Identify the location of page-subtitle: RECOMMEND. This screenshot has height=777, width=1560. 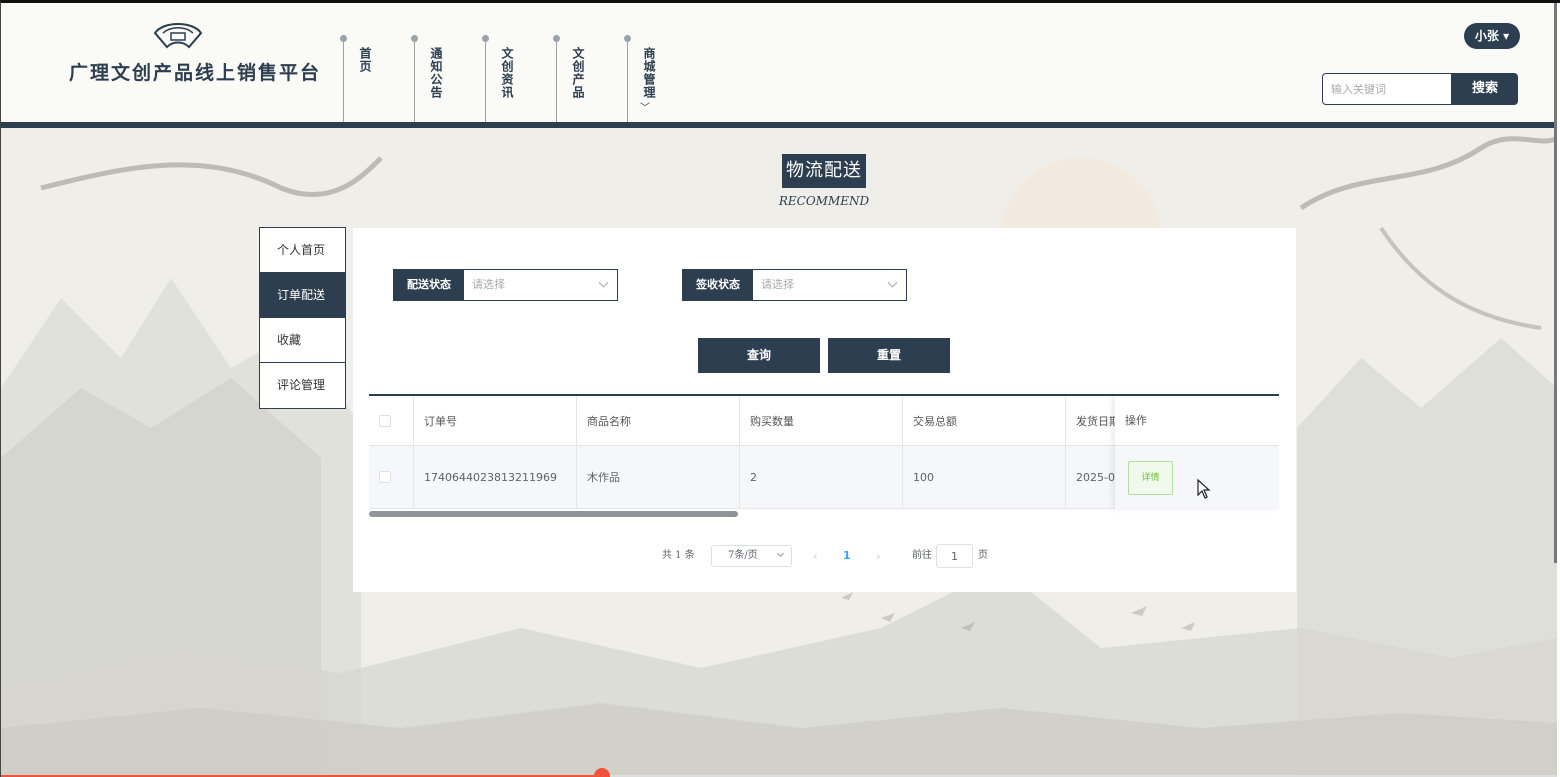
(824, 201).